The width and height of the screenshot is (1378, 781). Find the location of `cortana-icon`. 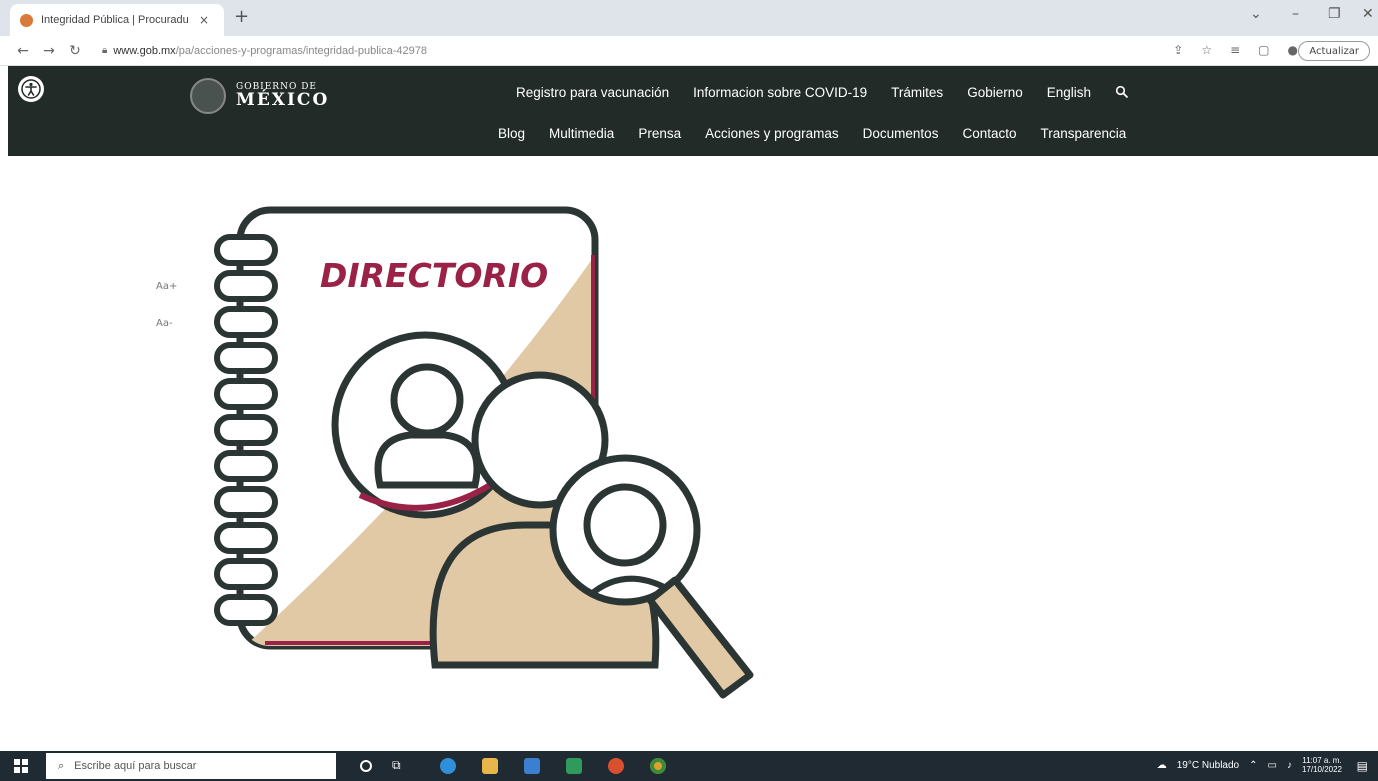

cortana-icon is located at coordinates (366, 766).